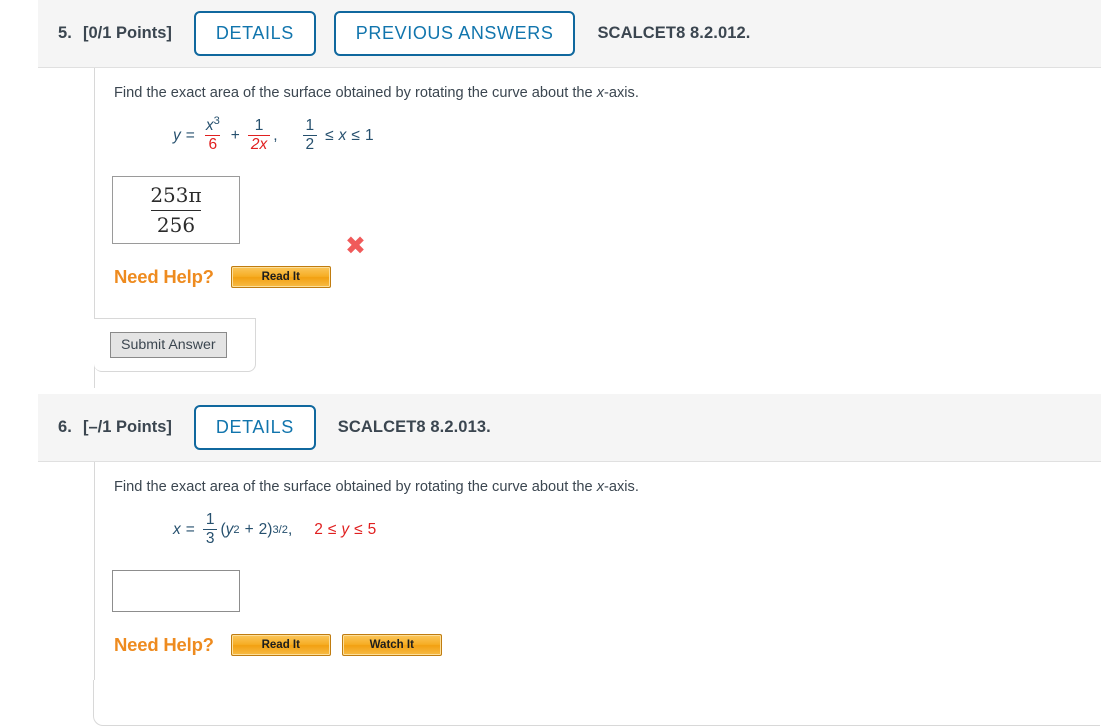  What do you see at coordinates (280, 277) in the screenshot?
I see `read-it-button-5: Read It` at bounding box center [280, 277].